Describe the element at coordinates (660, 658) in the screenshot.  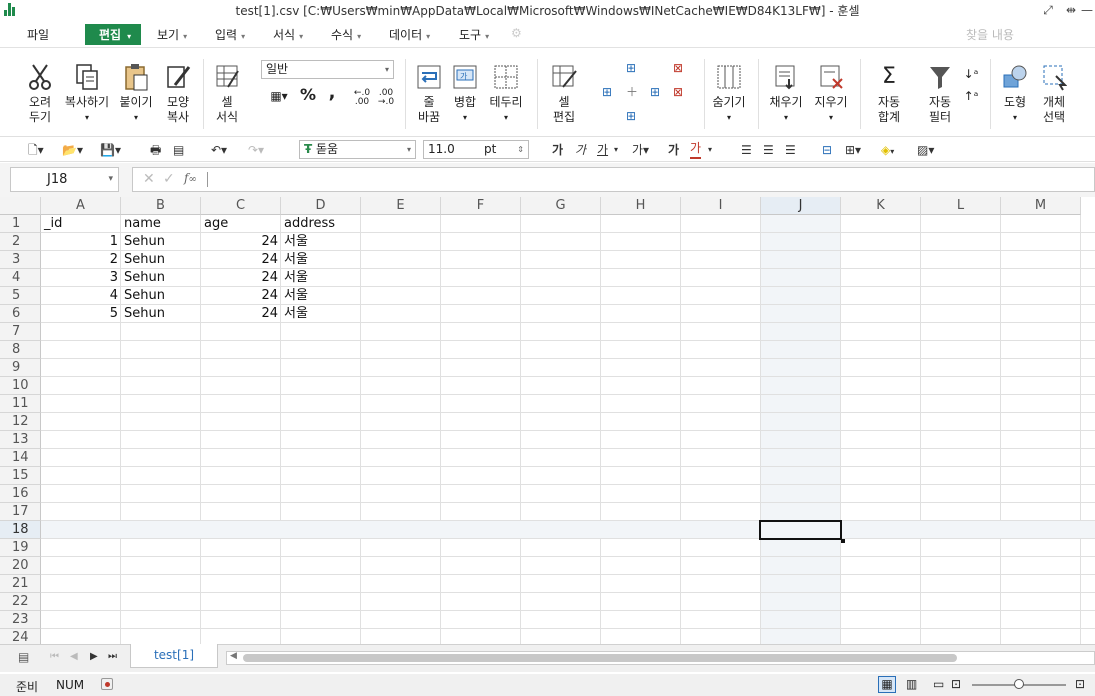
I see `horizontal-scrollbar: ◀` at that location.